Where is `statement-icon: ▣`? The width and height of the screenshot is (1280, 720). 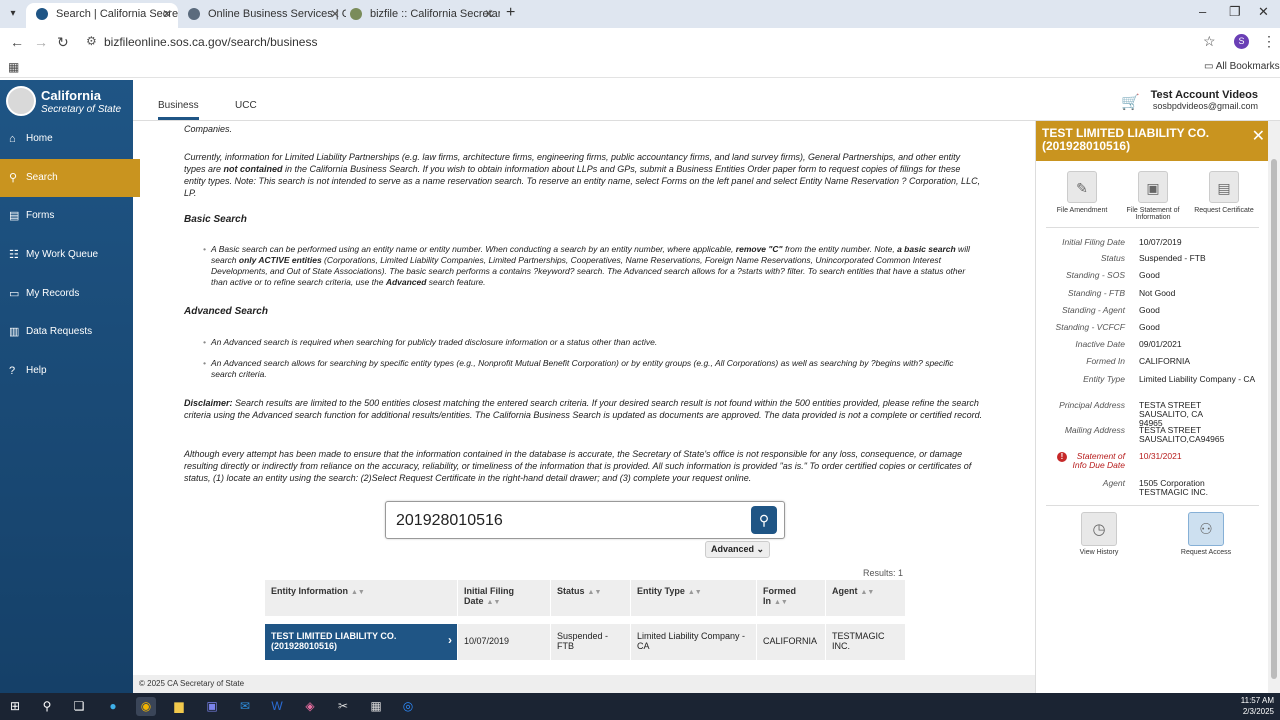 statement-icon: ▣ is located at coordinates (1153, 187).